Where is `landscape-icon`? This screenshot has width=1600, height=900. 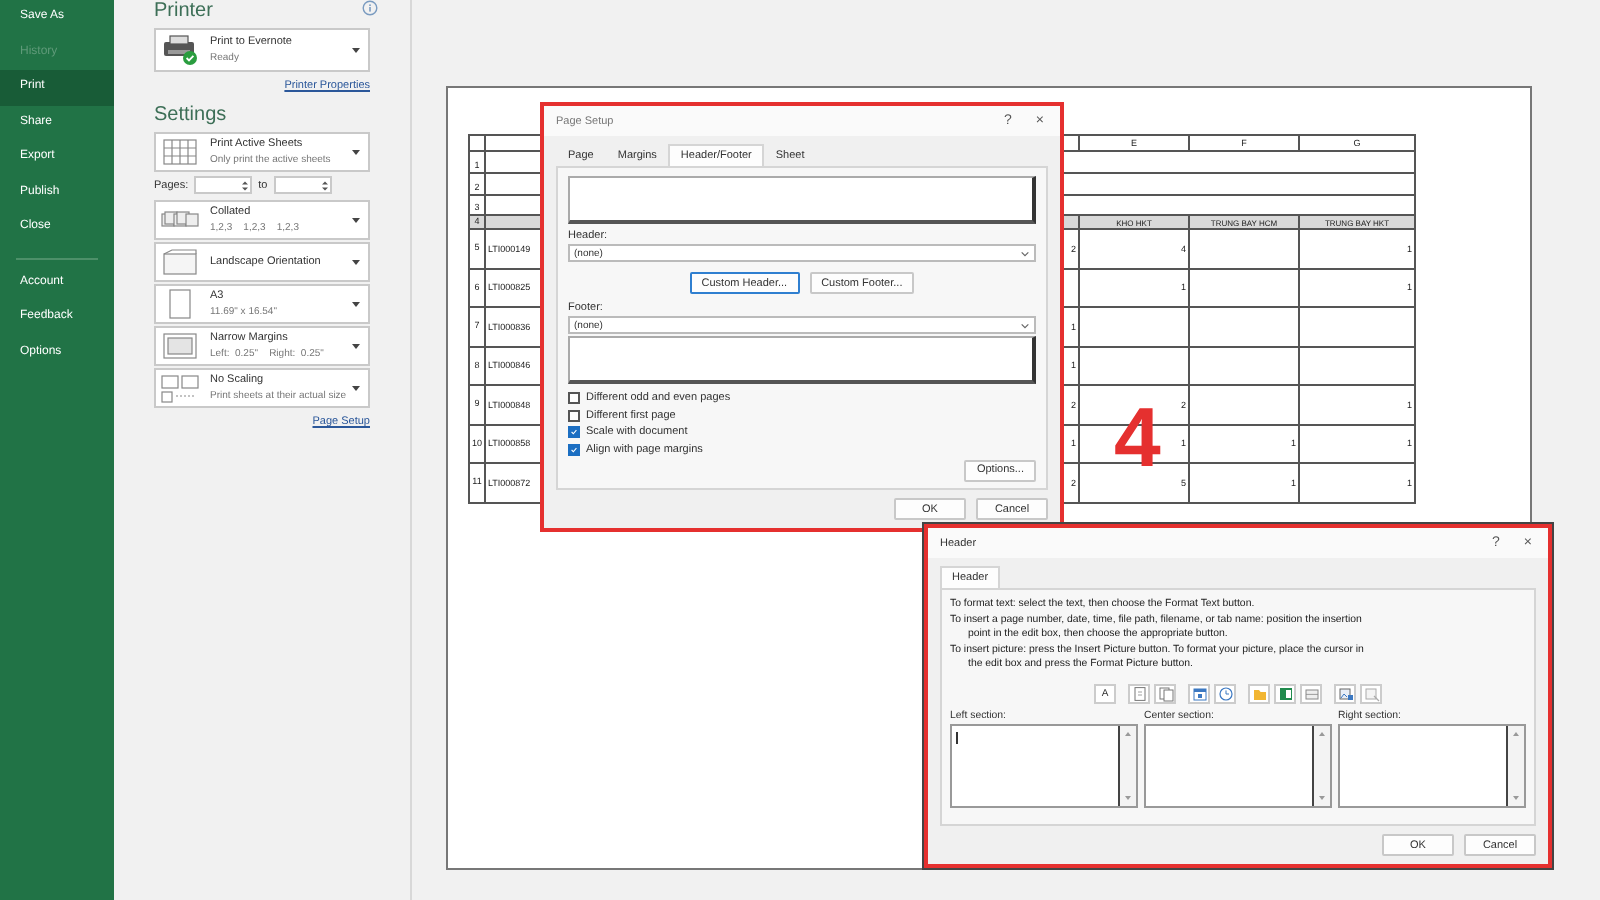 landscape-icon is located at coordinates (180, 262).